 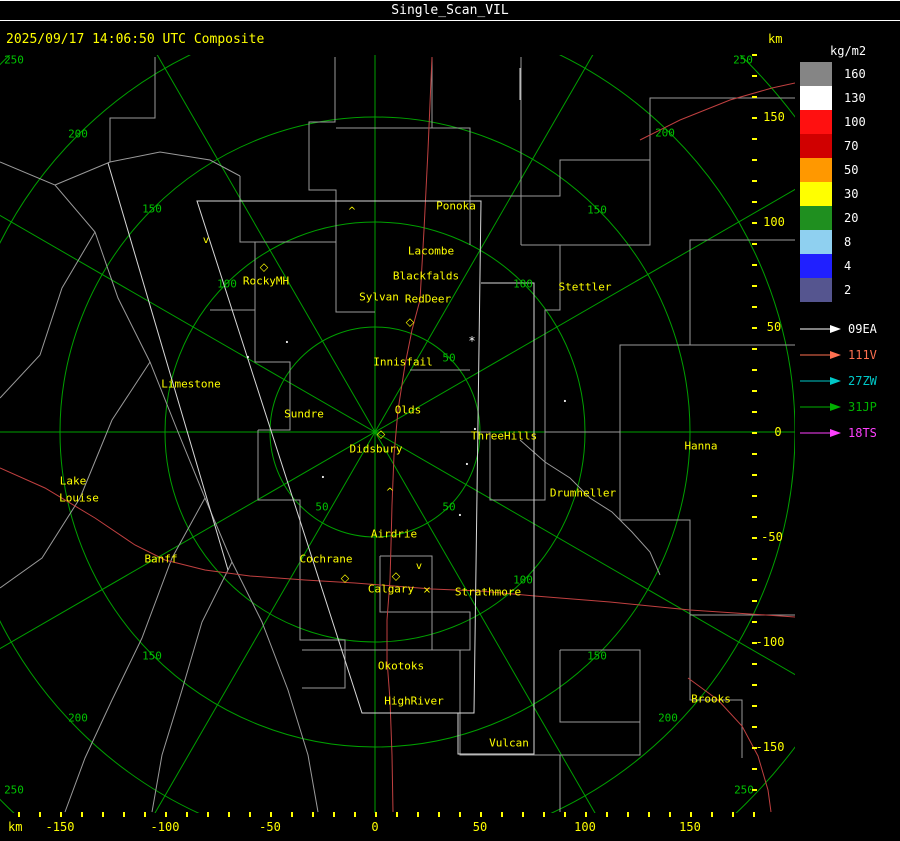 I want to click on radar-legend-row: 27ZW, so click(x=848, y=381).